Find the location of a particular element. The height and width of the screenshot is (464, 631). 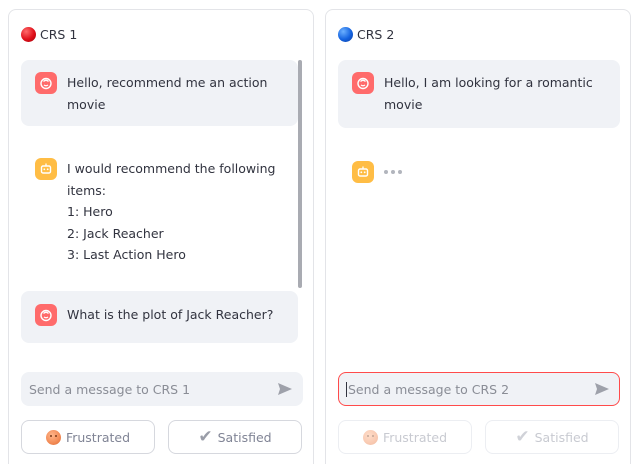

chat-input: Send a message to CRS 2 is located at coordinates (479, 389).